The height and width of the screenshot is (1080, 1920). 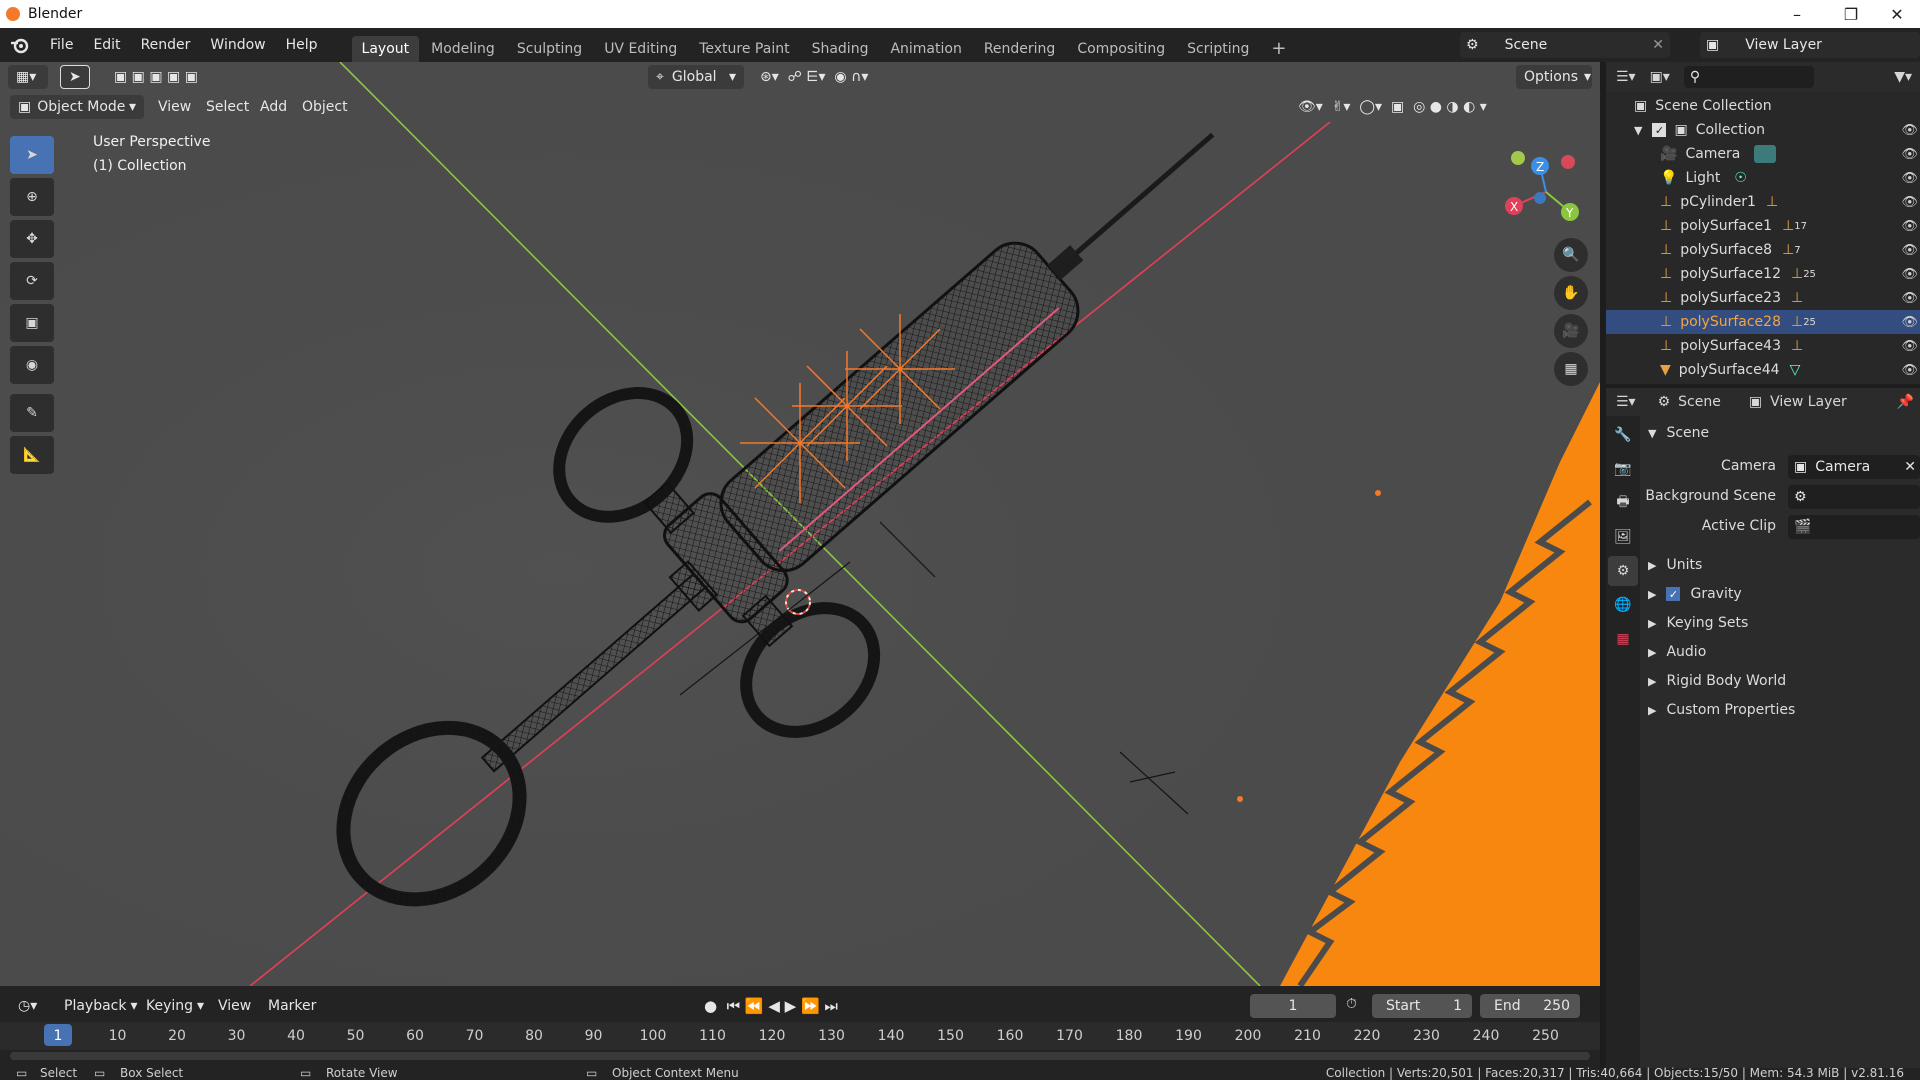 I want to click on move-tool-icon: ✥, so click(x=32, y=239).